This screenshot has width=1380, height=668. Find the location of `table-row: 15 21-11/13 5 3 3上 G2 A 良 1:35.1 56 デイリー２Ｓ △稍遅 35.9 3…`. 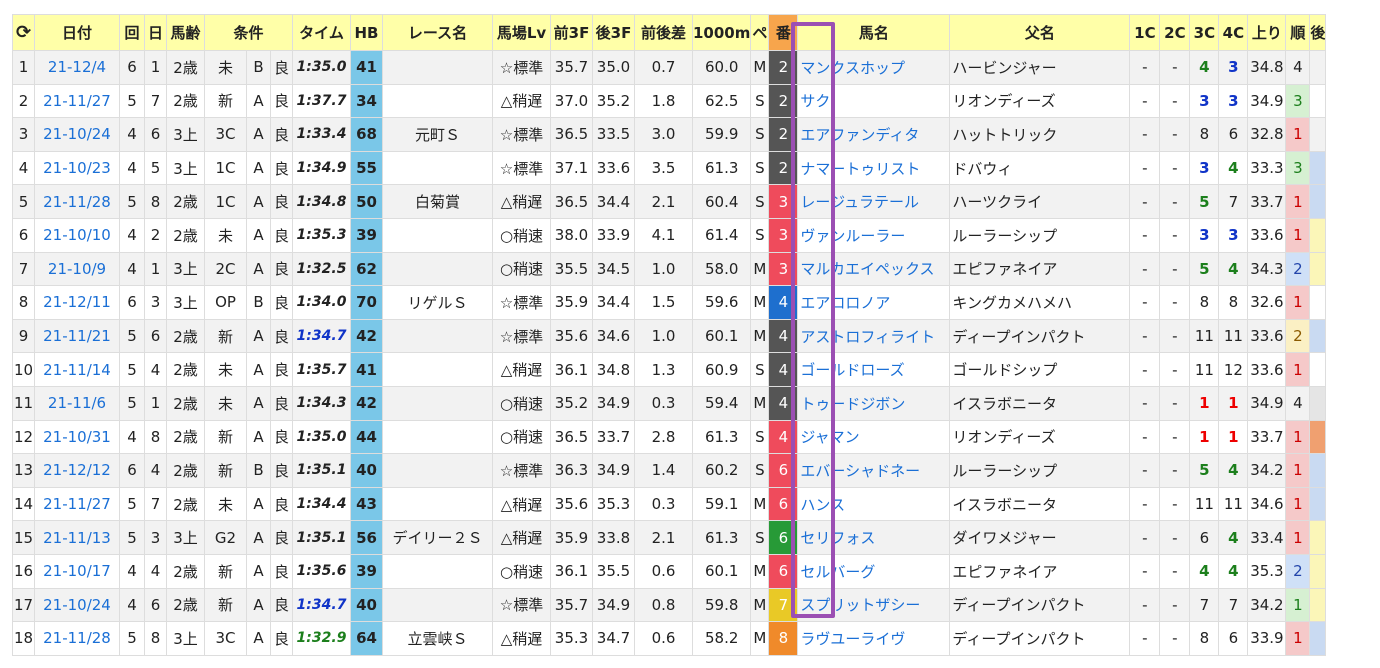

table-row: 15 21-11/13 5 3 3上 G2 A 良 1:35.1 56 デイリー２Ｓ △稍遅 35.9 3… is located at coordinates (669, 537).